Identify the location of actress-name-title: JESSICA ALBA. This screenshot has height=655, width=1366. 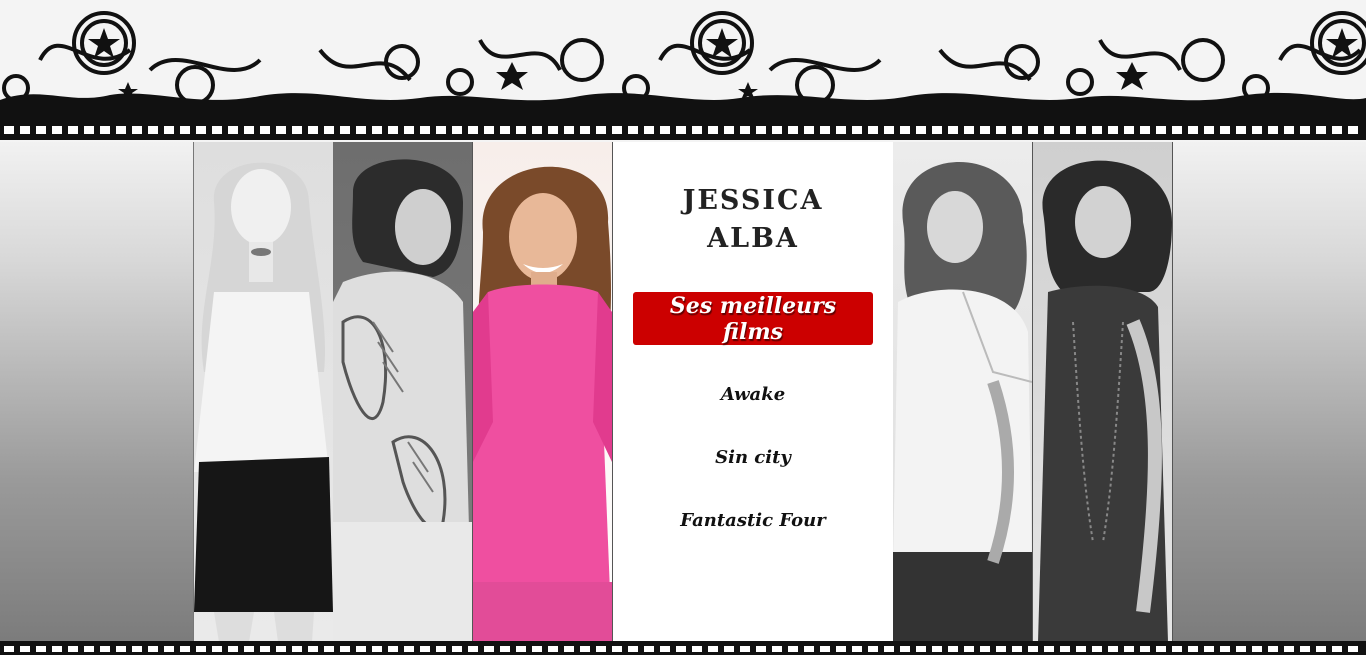
(753, 219).